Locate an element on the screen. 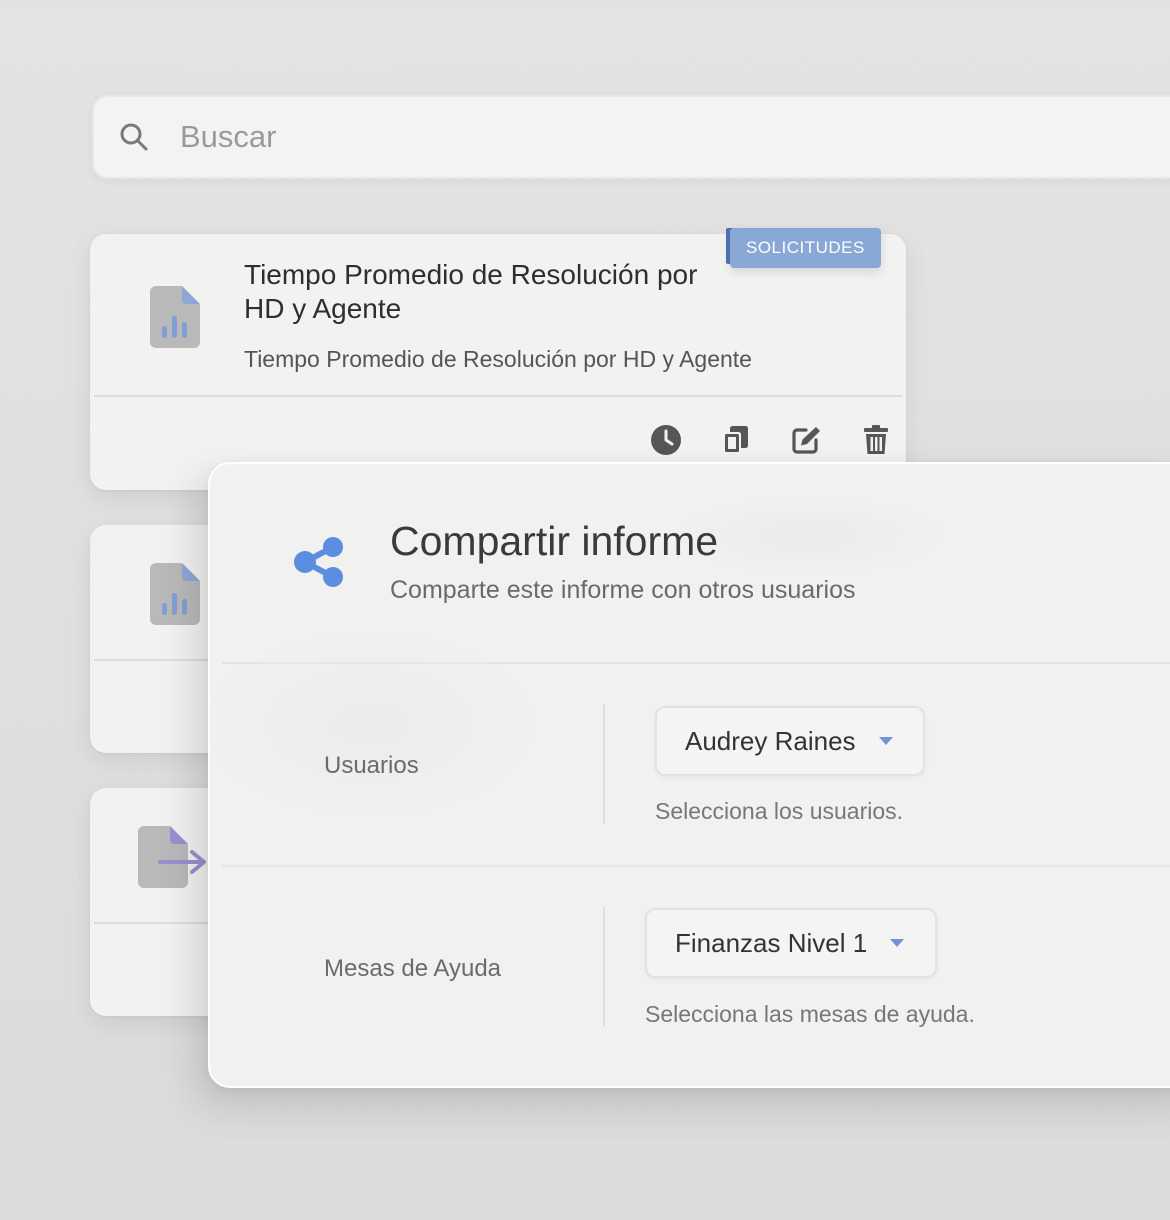  history-button is located at coordinates (666, 440).